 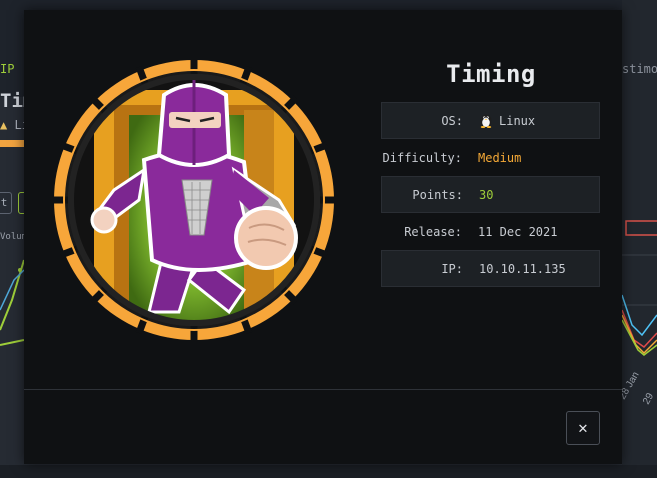 What do you see at coordinates (639, 334) in the screenshot?
I see `background-chart-line-orange` at bounding box center [639, 334].